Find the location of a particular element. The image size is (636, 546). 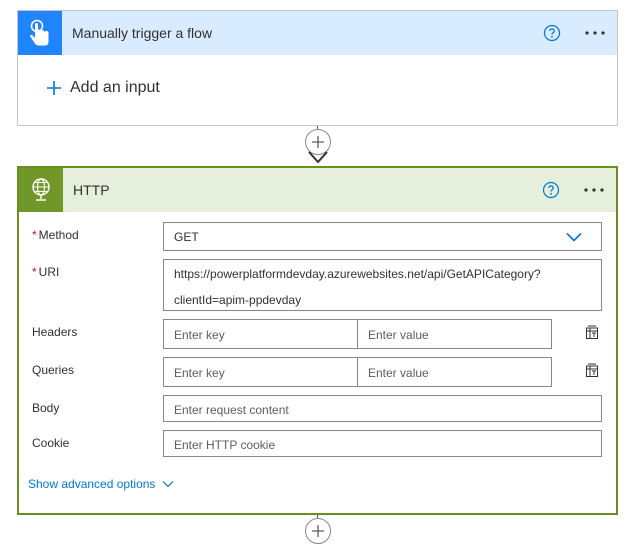

show-advanced-options-link: Show advanced options is located at coordinates (101, 484).